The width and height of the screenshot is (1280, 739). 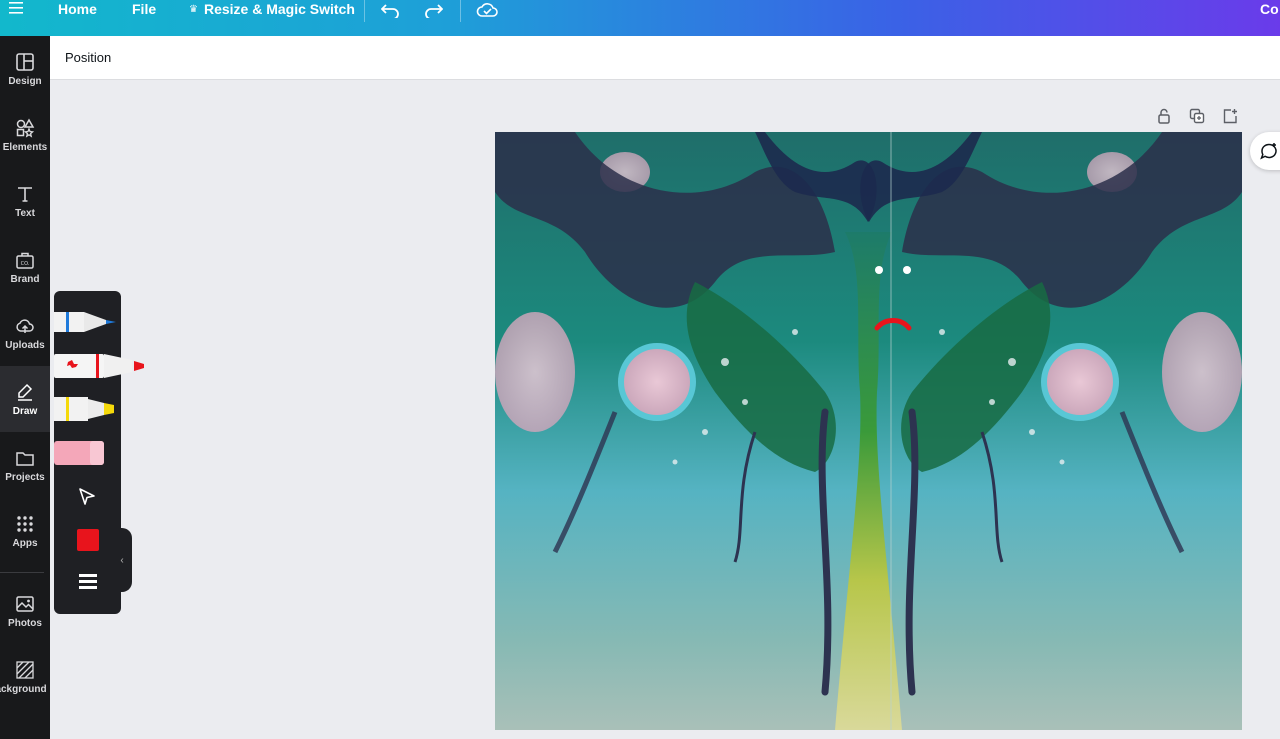 I want to click on background-pattern-icon, so click(x=25, y=669).